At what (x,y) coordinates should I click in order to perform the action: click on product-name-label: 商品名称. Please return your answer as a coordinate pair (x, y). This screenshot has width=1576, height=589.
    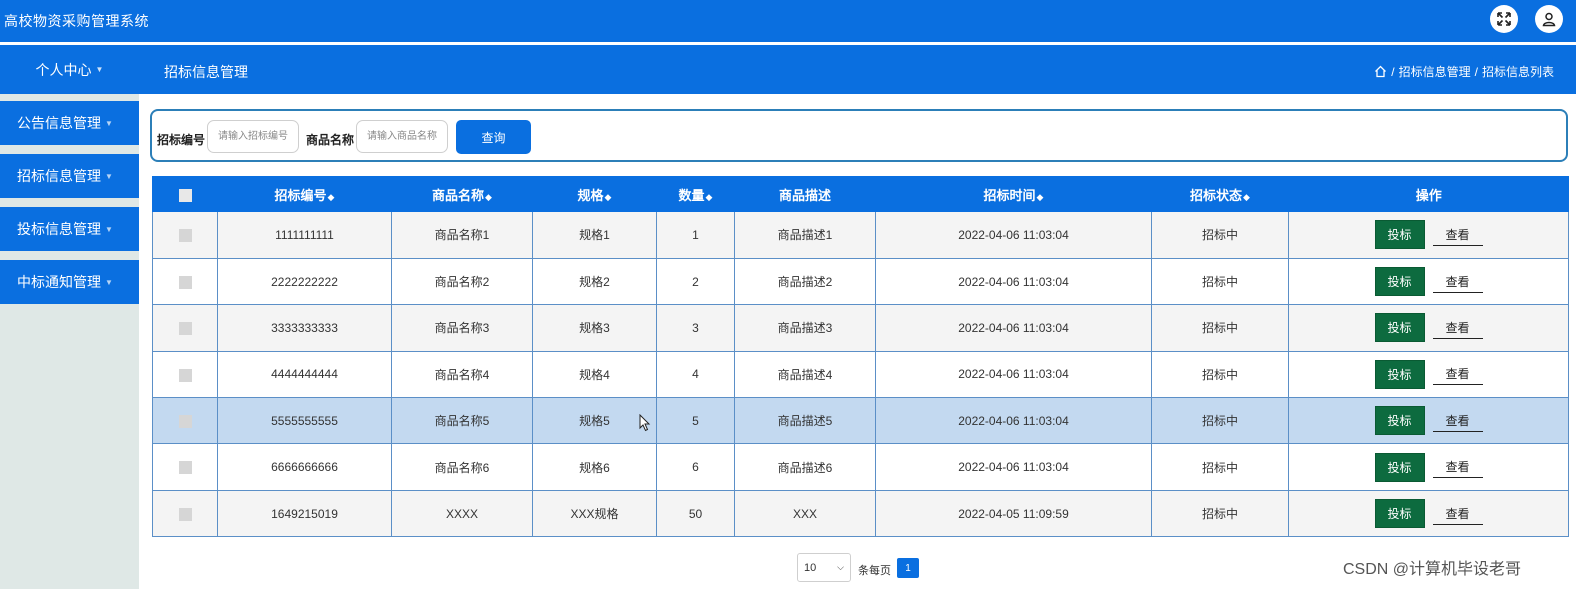
    Looking at the image, I should click on (330, 140).